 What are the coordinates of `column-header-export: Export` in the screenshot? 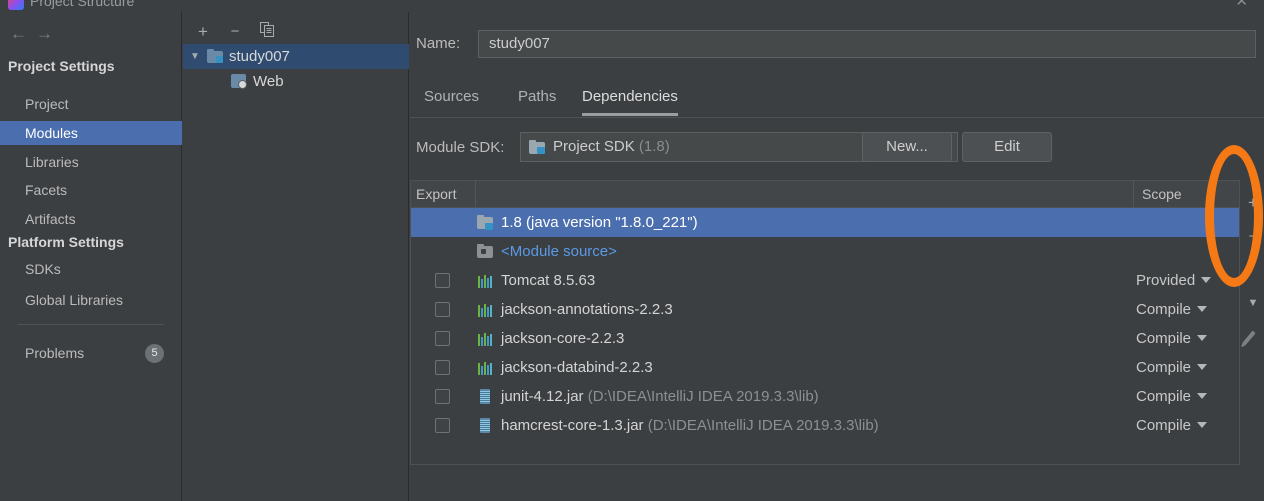 It's located at (436, 194).